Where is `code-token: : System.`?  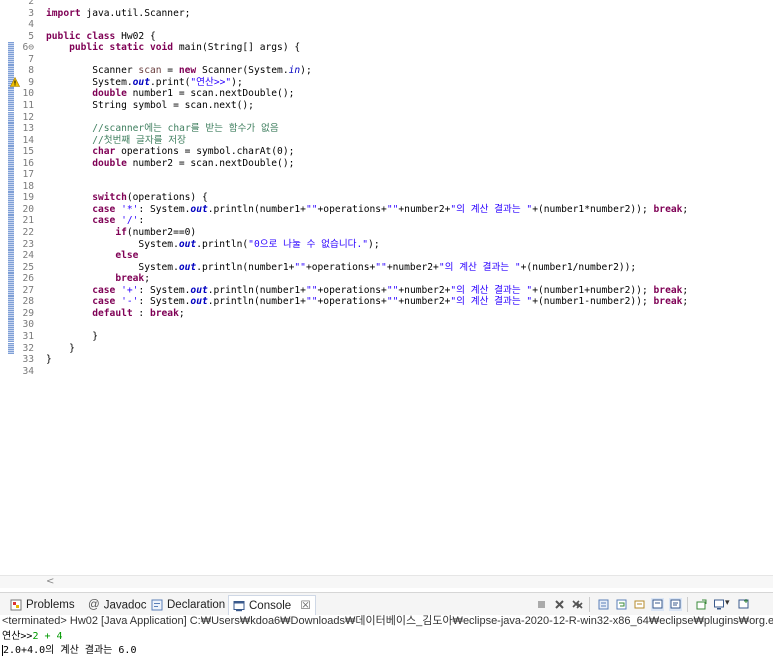
code-token: : System. is located at coordinates (164, 290).